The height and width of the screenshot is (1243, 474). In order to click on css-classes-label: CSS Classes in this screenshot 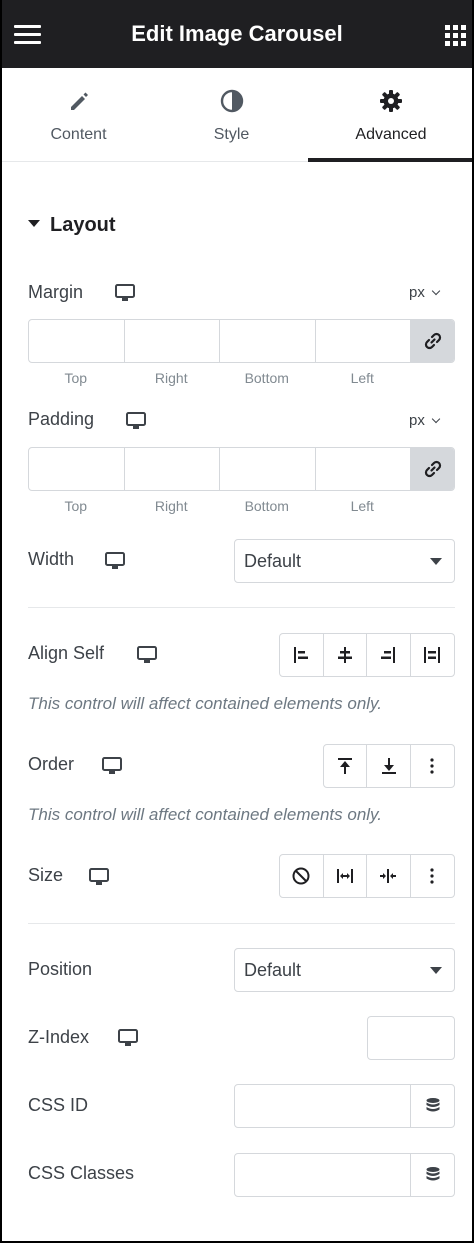, I will do `click(81, 1173)`.